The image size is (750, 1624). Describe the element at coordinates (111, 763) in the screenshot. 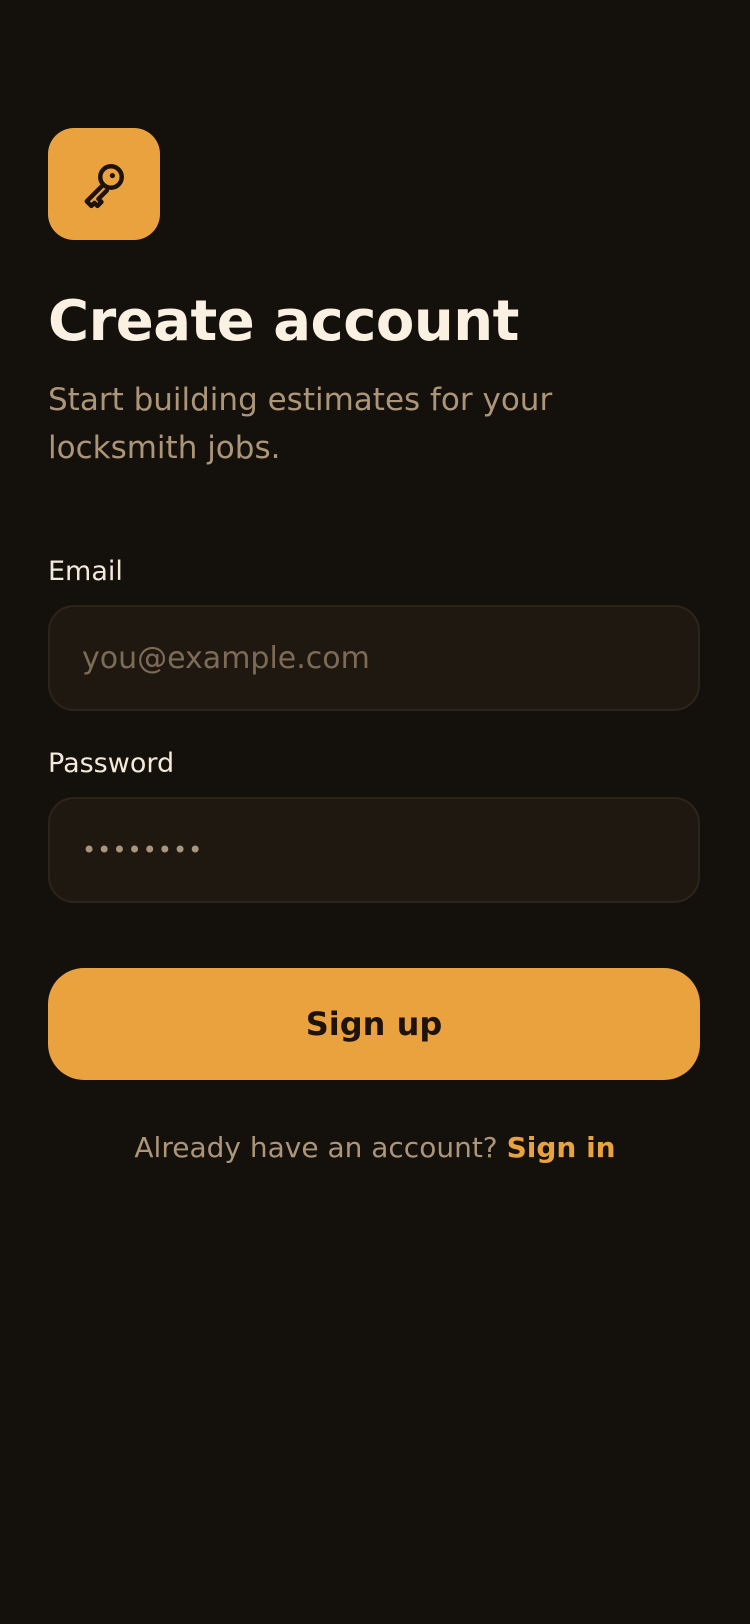

I see `password-label: Password` at that location.